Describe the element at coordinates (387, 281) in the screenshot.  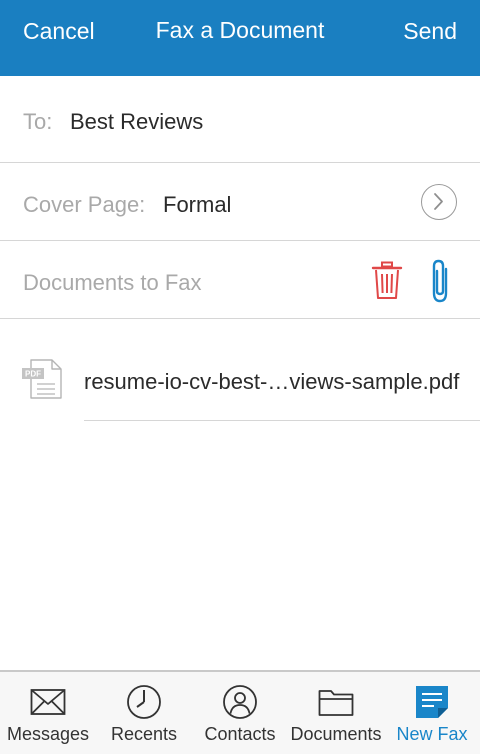
I see `trash-icon` at that location.